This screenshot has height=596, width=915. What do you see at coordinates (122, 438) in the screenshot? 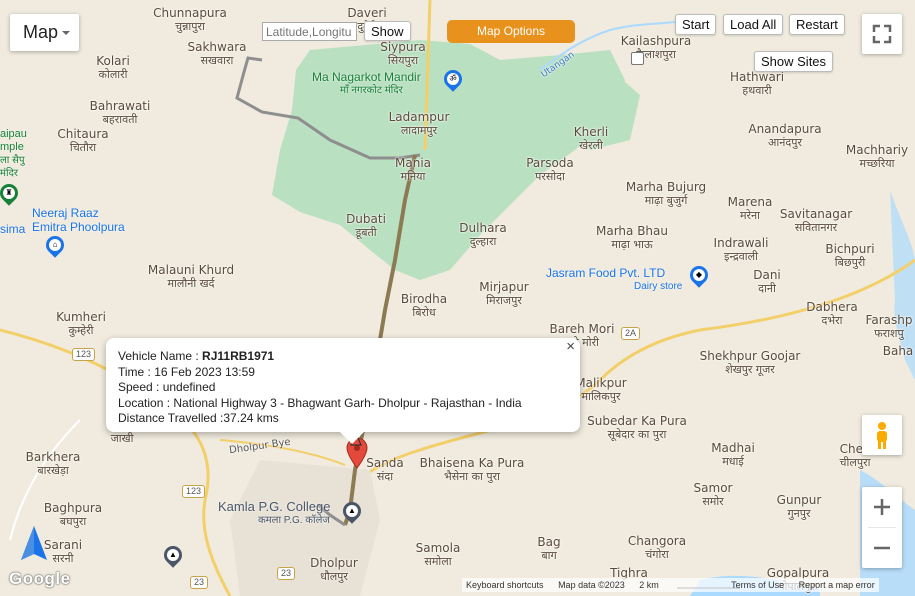
I see `place-name-hi: जाखी` at bounding box center [122, 438].